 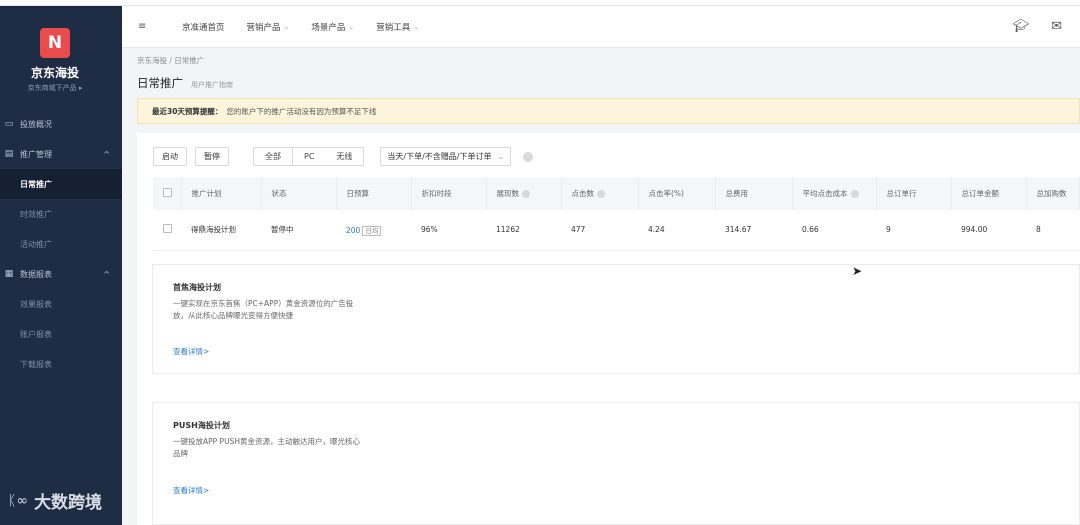 I want to click on col-header: 状态, so click(x=299, y=193).